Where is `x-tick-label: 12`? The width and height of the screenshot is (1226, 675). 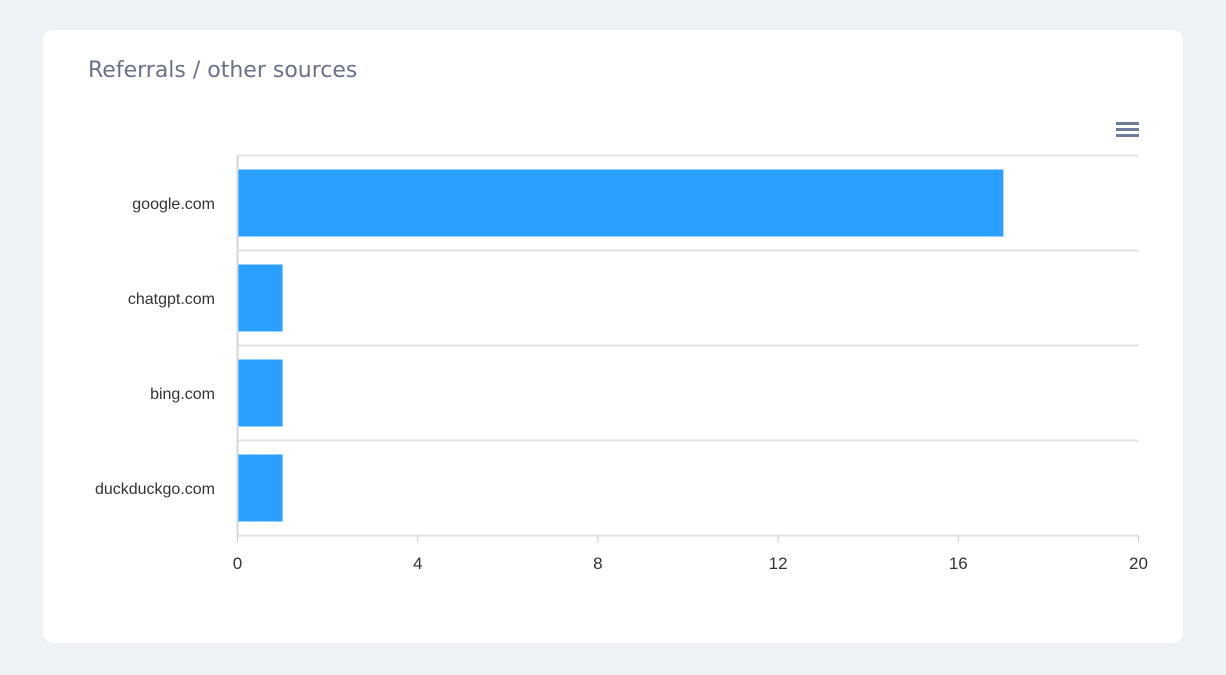
x-tick-label: 12 is located at coordinates (778, 563).